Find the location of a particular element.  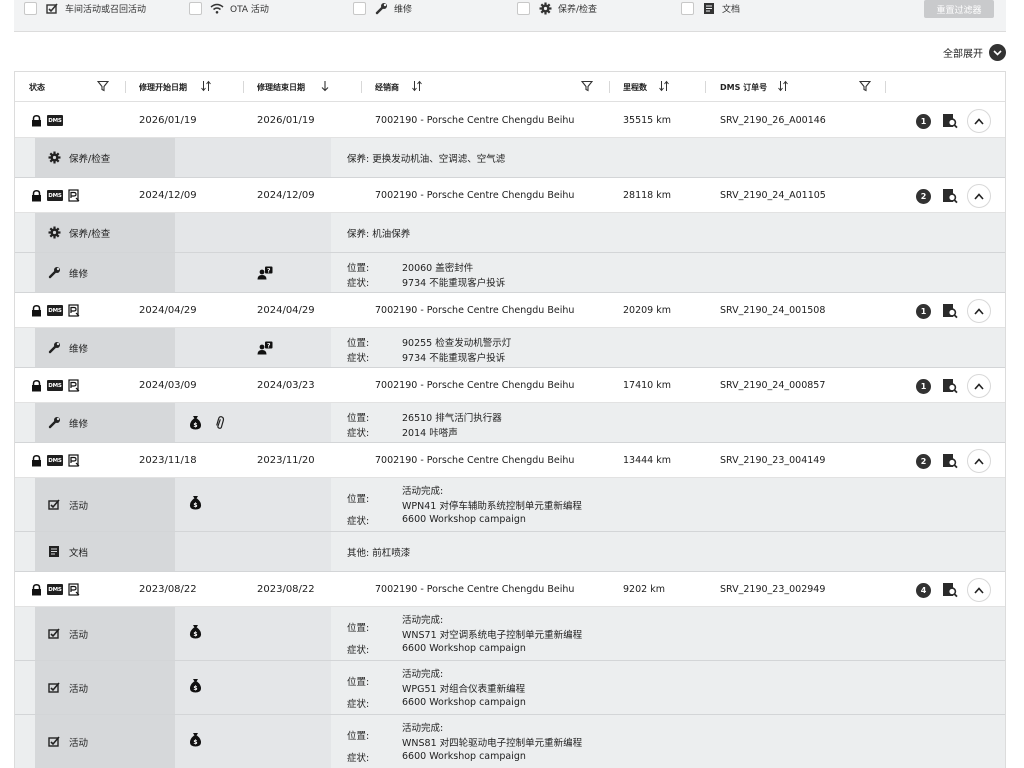

sort-descending-icon is located at coordinates (325, 86).